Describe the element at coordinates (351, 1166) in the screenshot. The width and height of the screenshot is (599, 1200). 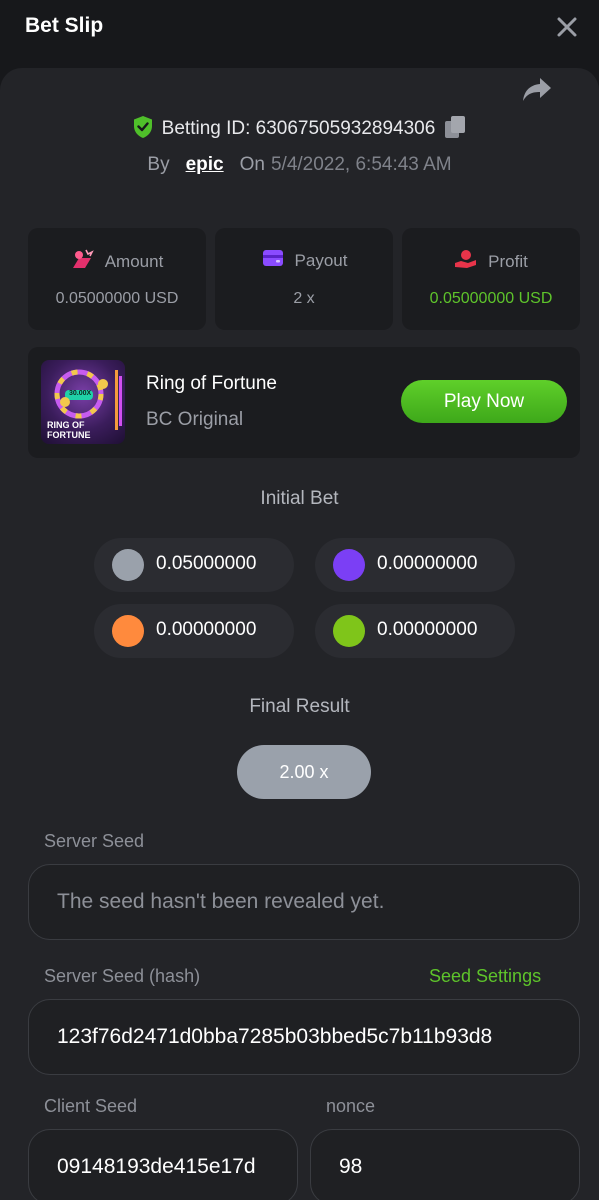
I see `nonce-value: 98` at that location.